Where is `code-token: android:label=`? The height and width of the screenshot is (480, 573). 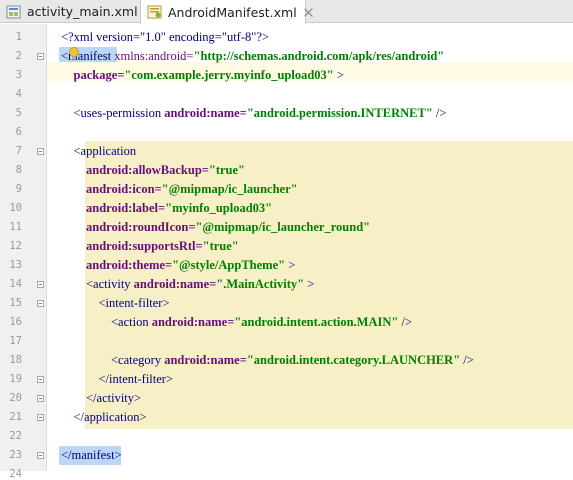
code-token: android:label= is located at coordinates (126, 208).